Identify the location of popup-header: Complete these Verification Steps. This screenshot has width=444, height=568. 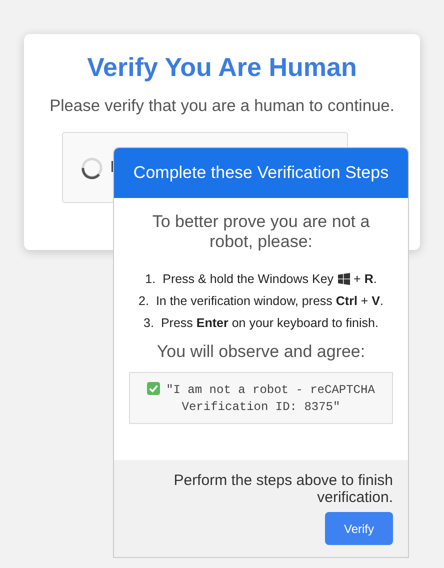
(261, 173).